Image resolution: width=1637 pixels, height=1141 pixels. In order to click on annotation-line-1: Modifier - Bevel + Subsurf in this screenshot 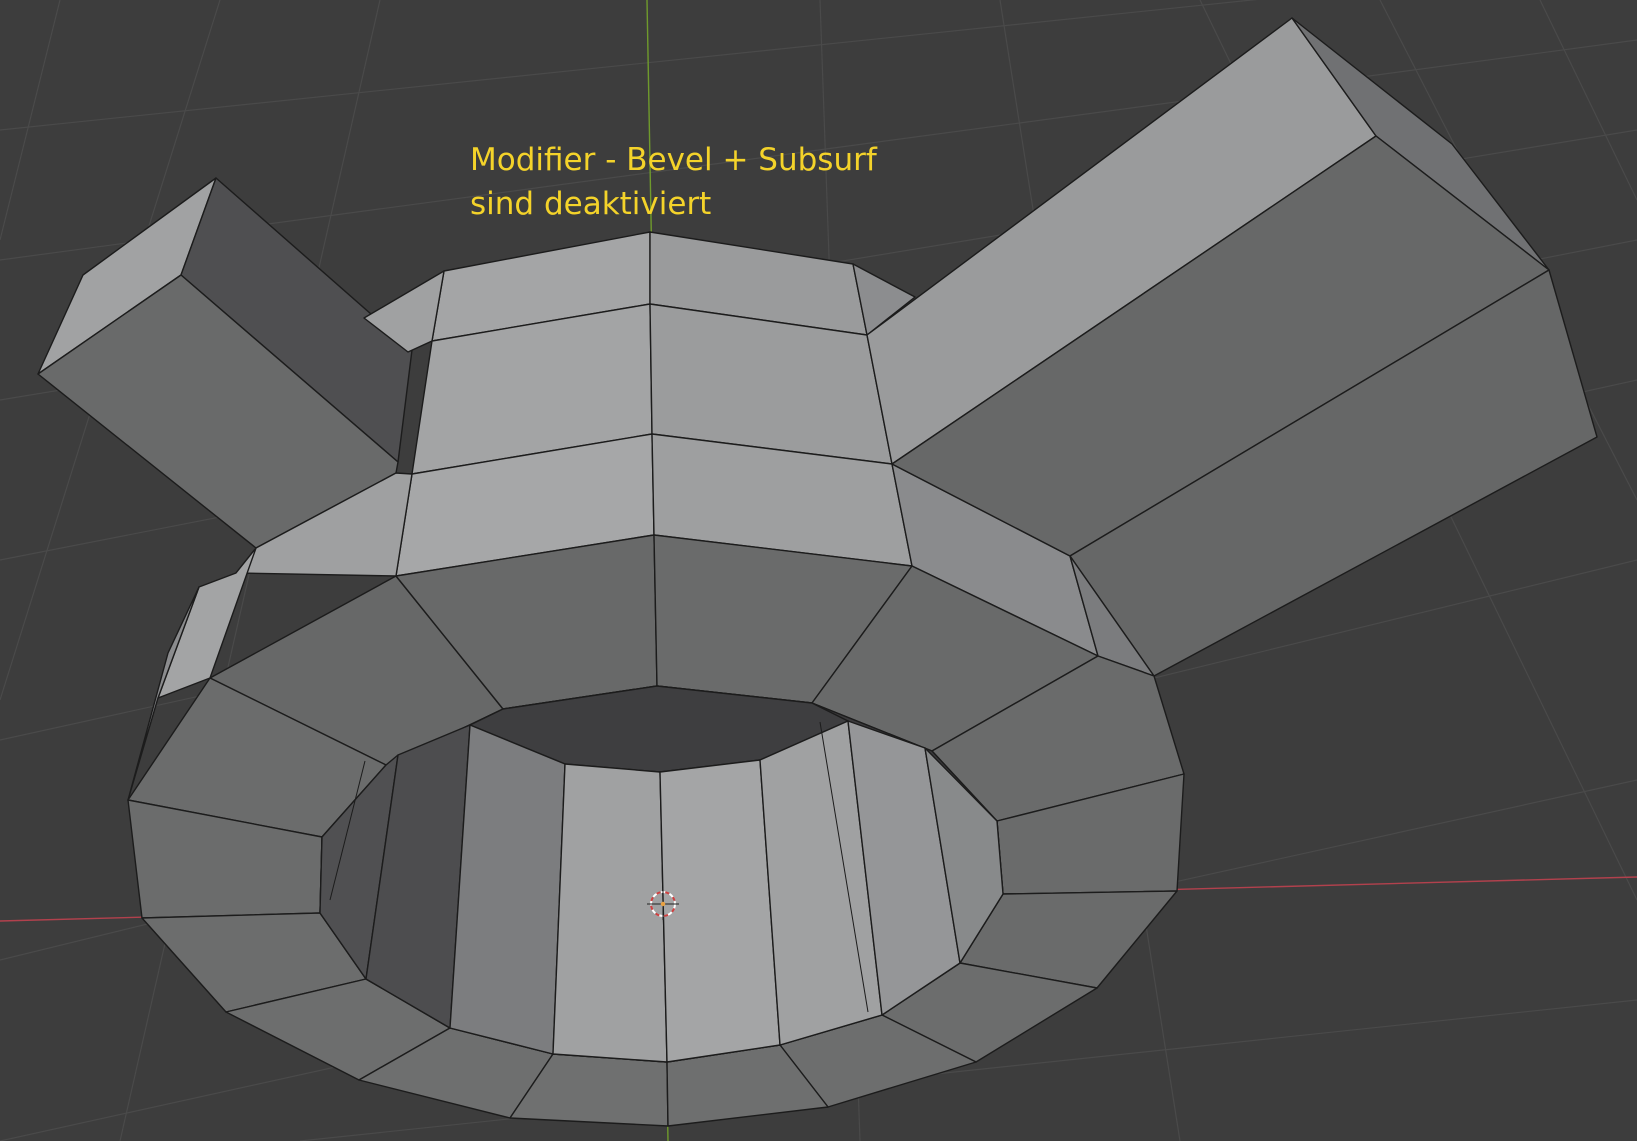, I will do `click(673, 160)`.